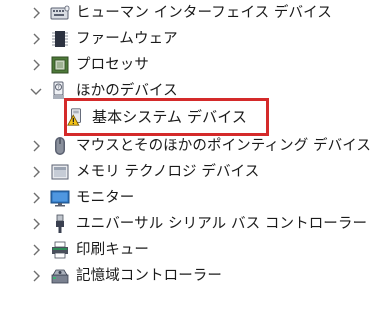 Image resolution: width=376 pixels, height=309 pixels. What do you see at coordinates (168, 172) in the screenshot?
I see `tree-item-label: メモリ テクノロジ デバイス` at bounding box center [168, 172].